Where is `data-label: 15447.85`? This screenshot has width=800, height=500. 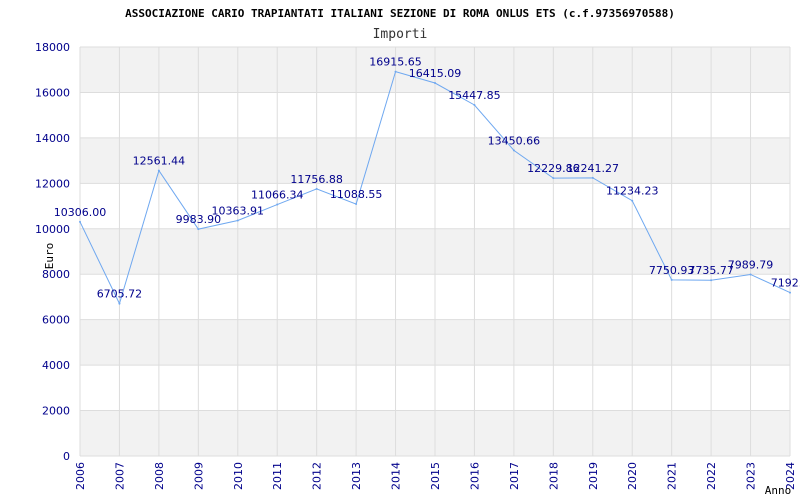 data-label: 15447.85 is located at coordinates (474, 95).